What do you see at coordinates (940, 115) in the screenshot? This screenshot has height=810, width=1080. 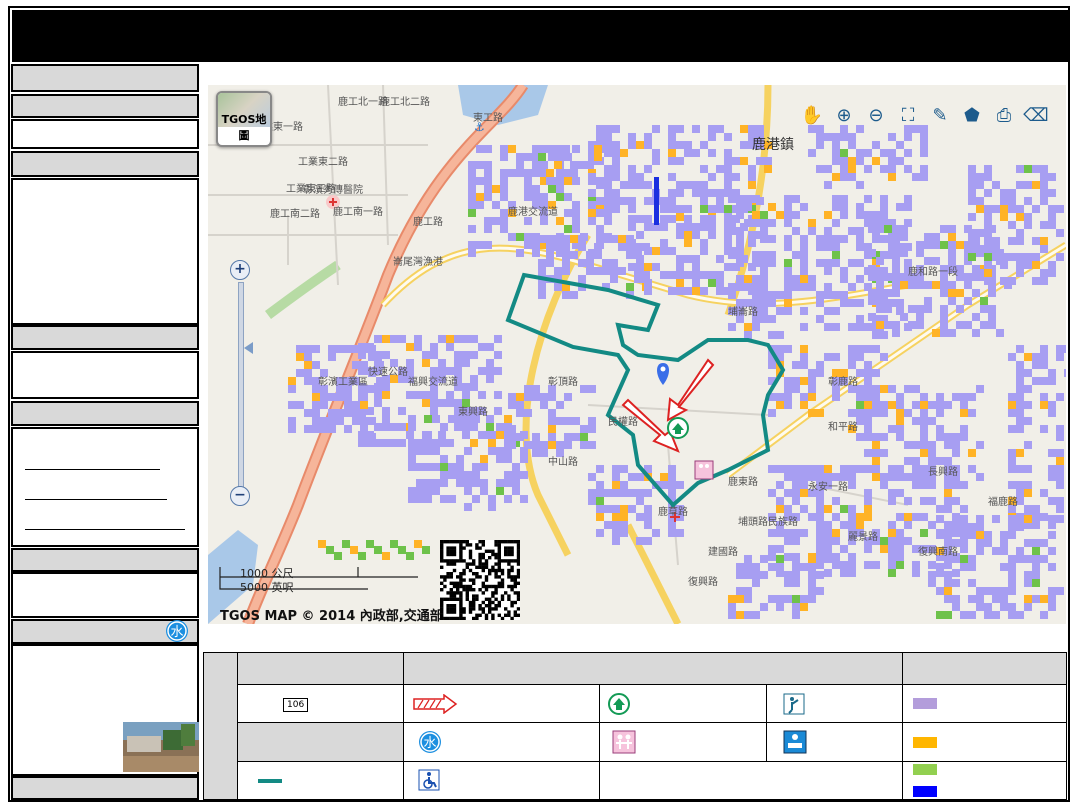 I see `draw-icon: ✎` at bounding box center [940, 115].